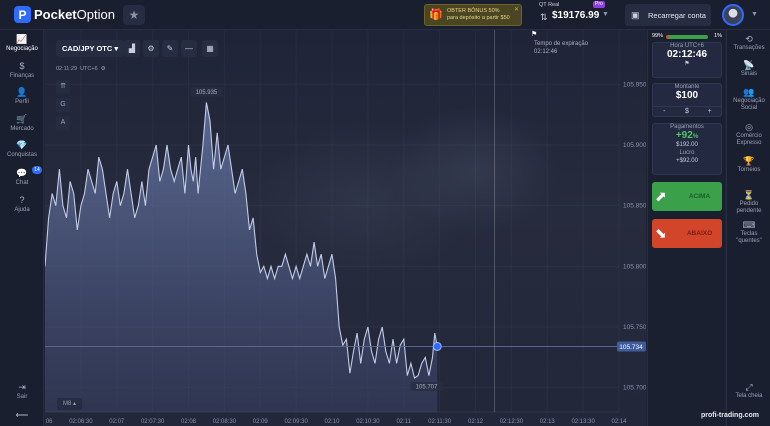 Image resolution: width=770 pixels, height=426 pixels. I want to click on right-nav-history: ⟲ Transações, so click(748, 43).